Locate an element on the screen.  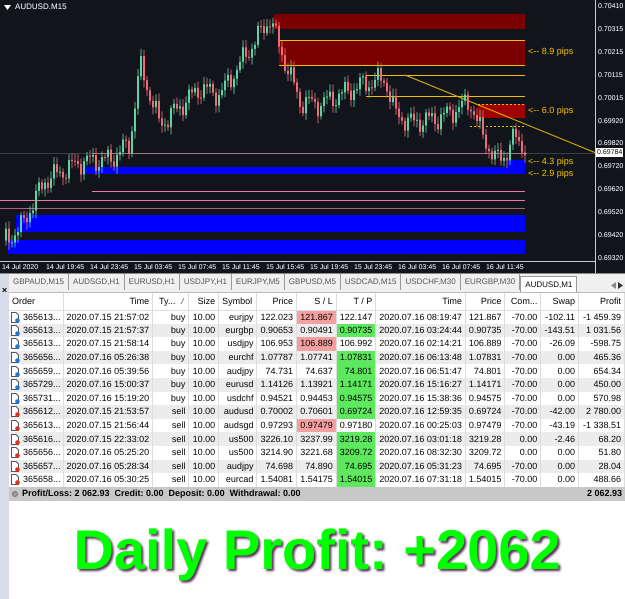
table-cell: 3219.28 is located at coordinates (356, 439).